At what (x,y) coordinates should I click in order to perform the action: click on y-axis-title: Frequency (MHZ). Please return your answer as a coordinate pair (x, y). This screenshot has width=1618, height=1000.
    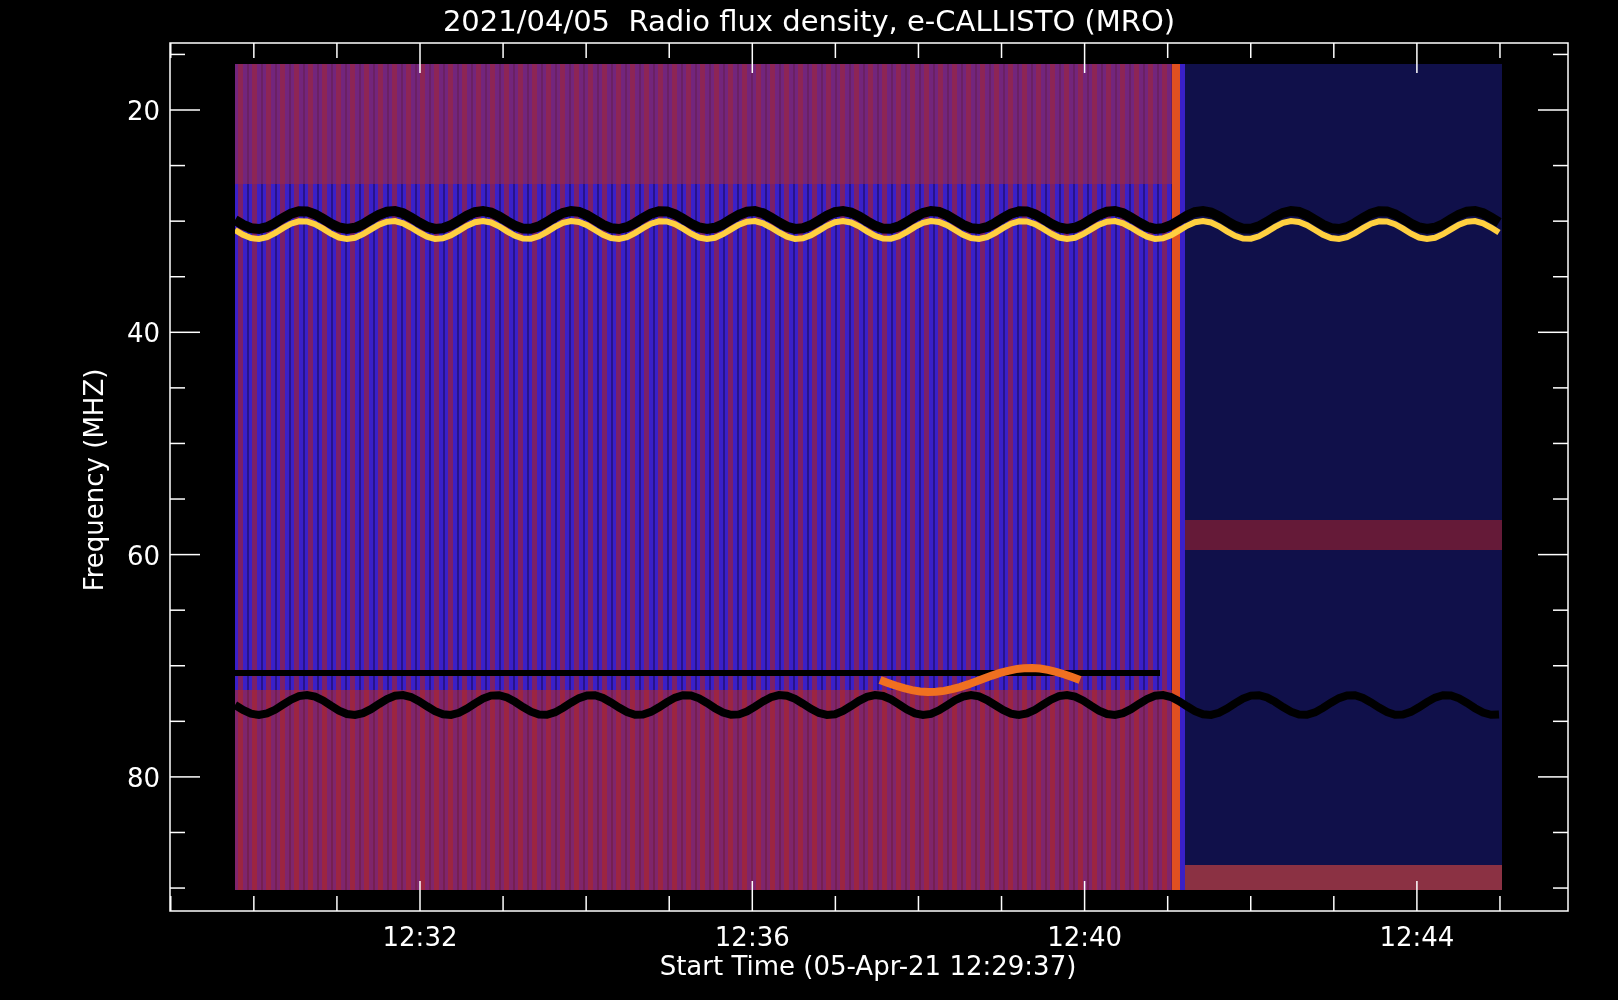
    Looking at the image, I should click on (94, 480).